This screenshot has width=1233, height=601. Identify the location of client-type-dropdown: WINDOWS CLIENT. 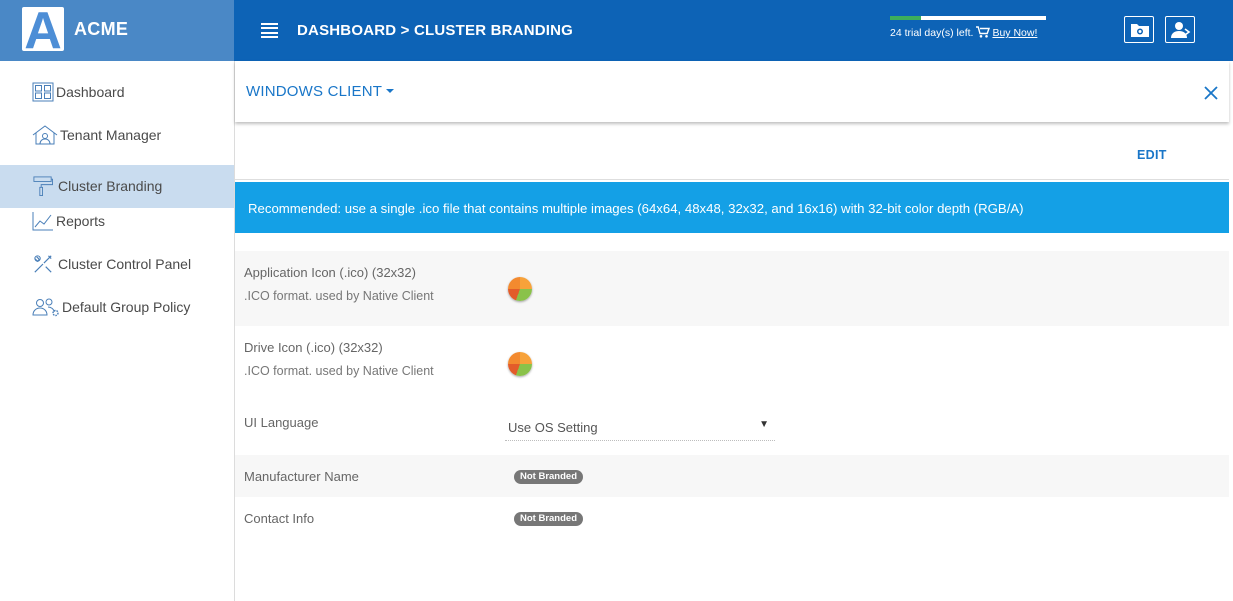
(320, 91).